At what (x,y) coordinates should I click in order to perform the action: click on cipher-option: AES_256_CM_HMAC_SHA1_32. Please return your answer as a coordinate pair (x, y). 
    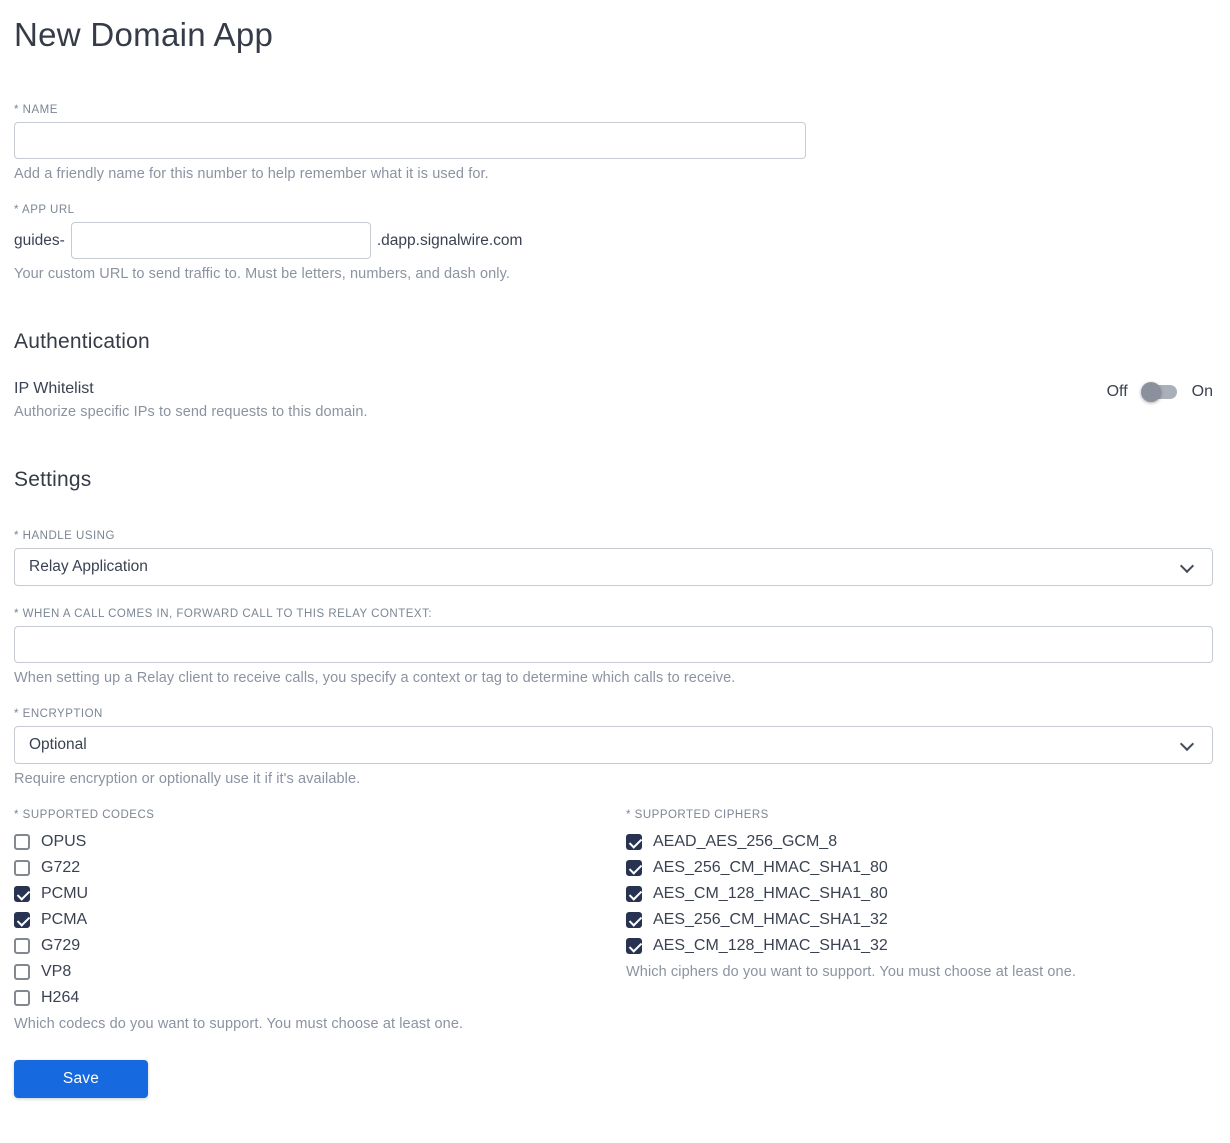
    Looking at the image, I should click on (919, 920).